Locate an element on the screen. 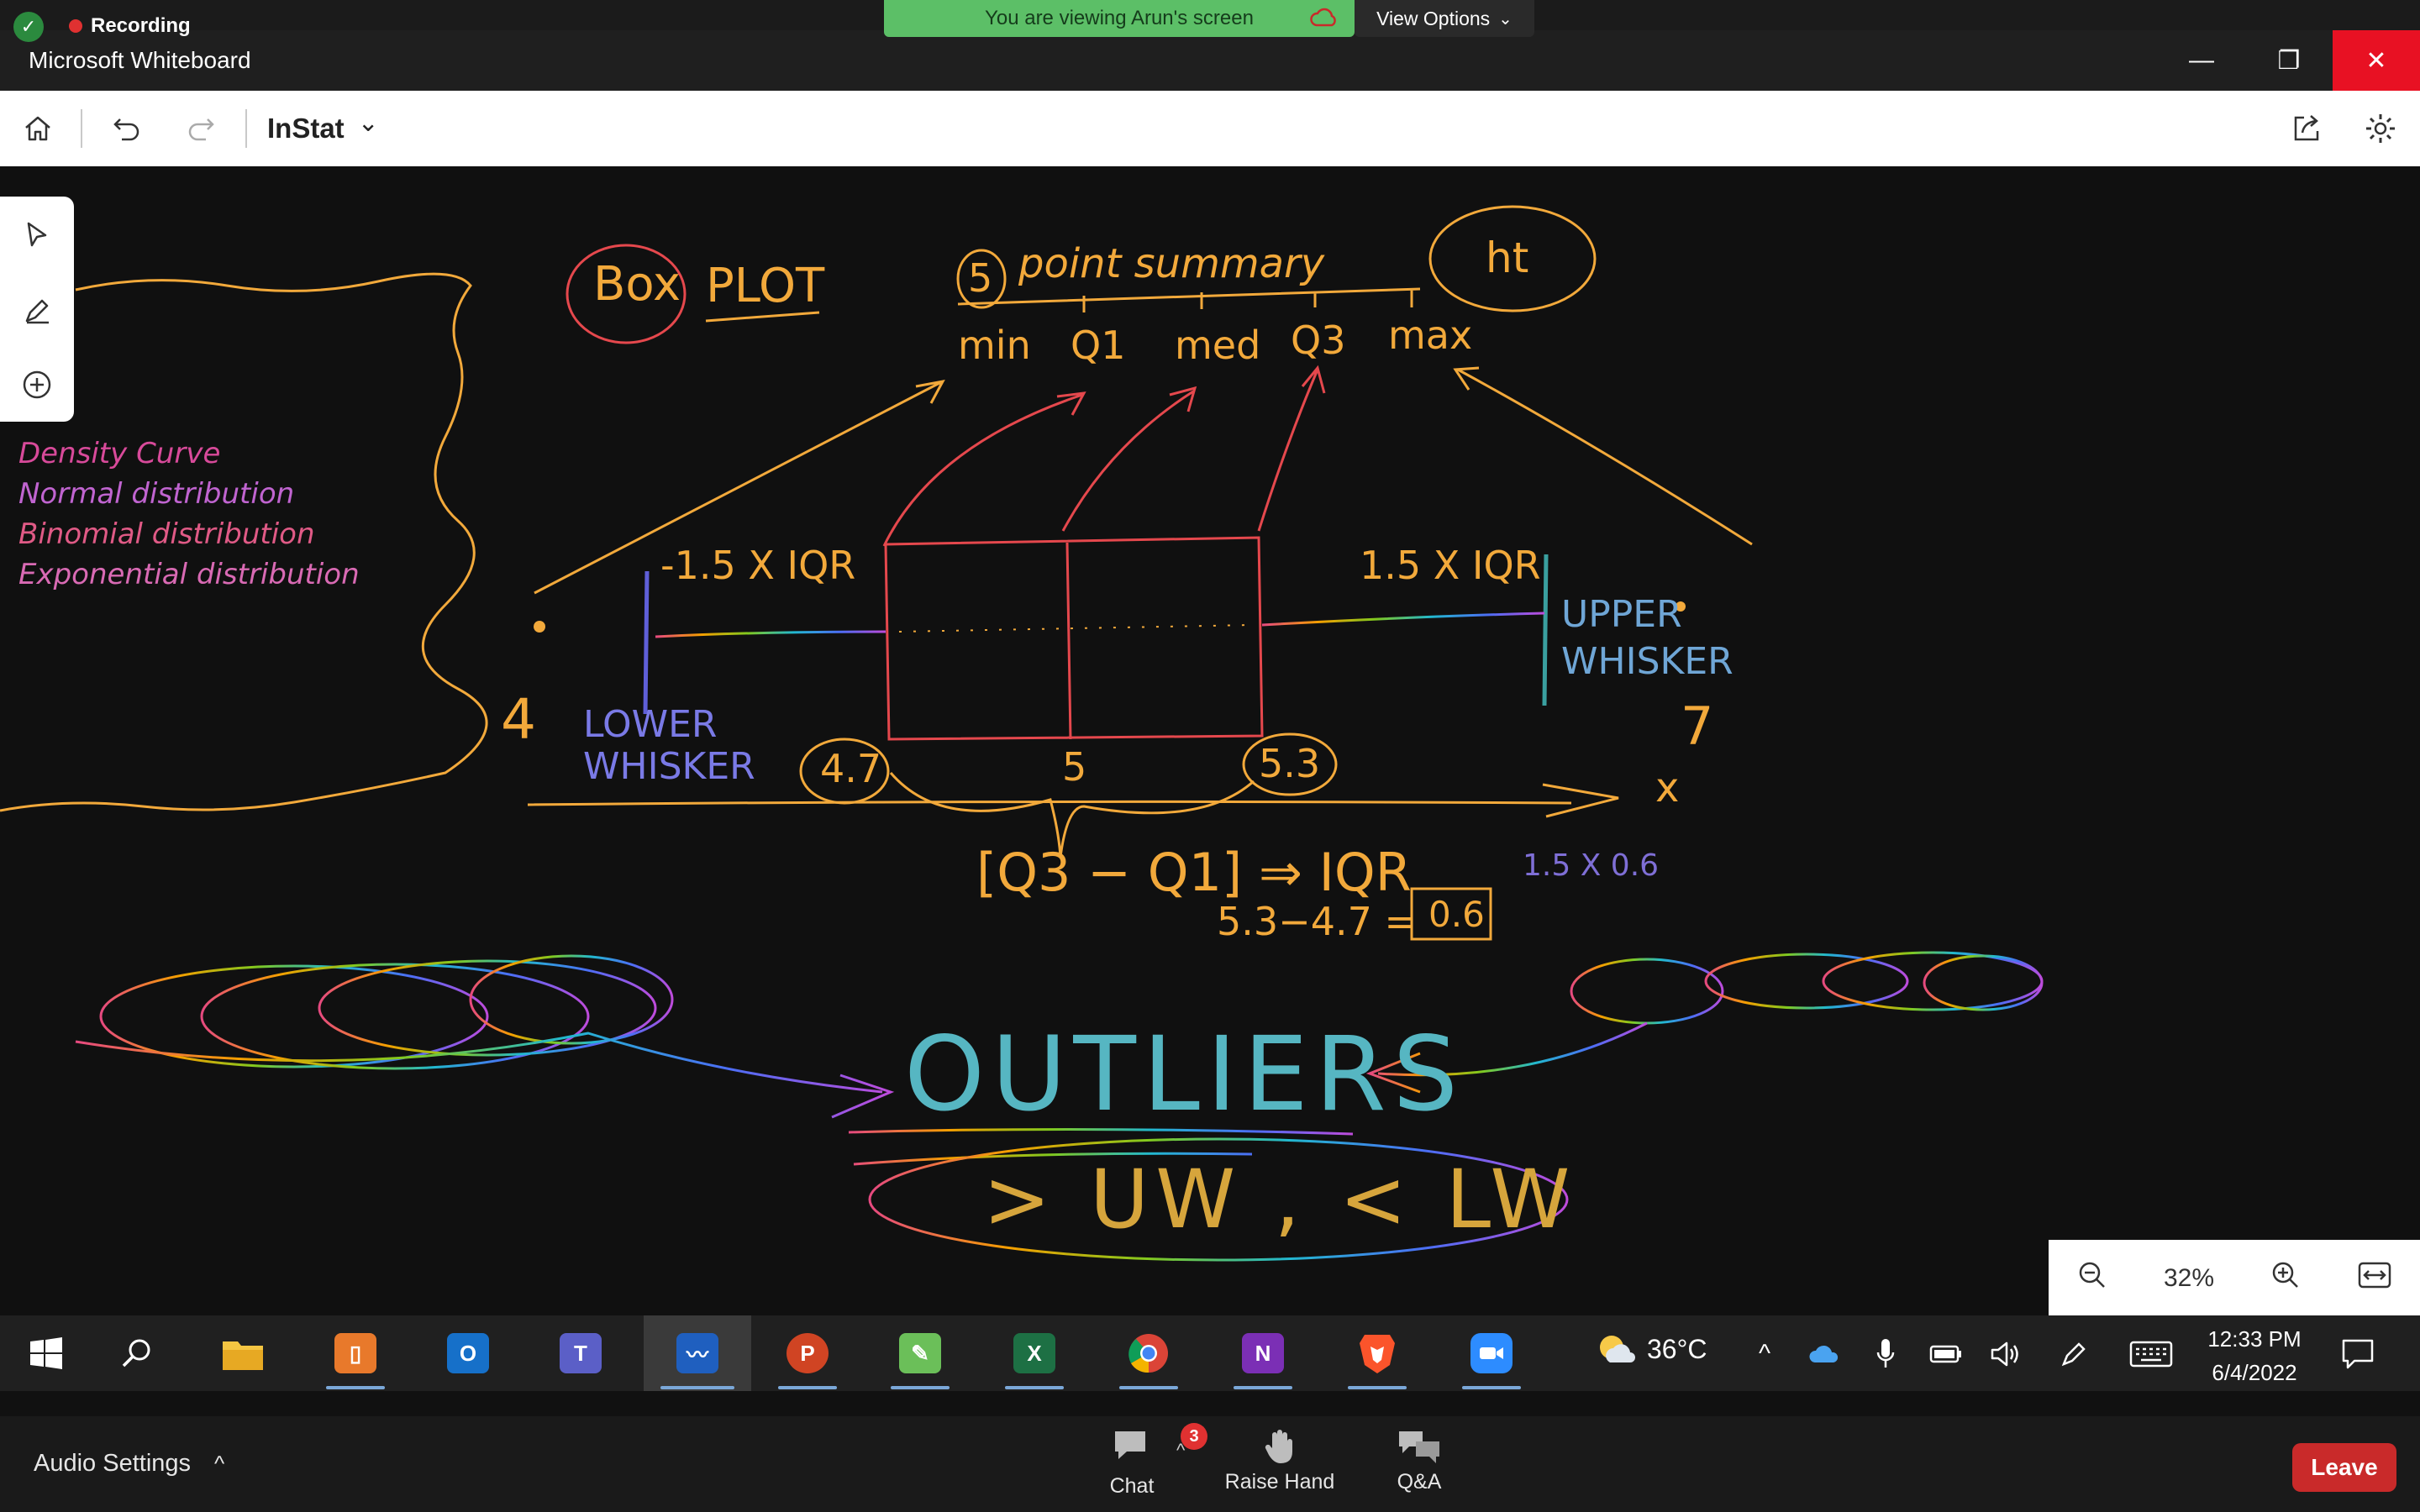 Image resolution: width=2420 pixels, height=1512 pixels. view-options-button: View Options ⌄ is located at coordinates (1444, 18).